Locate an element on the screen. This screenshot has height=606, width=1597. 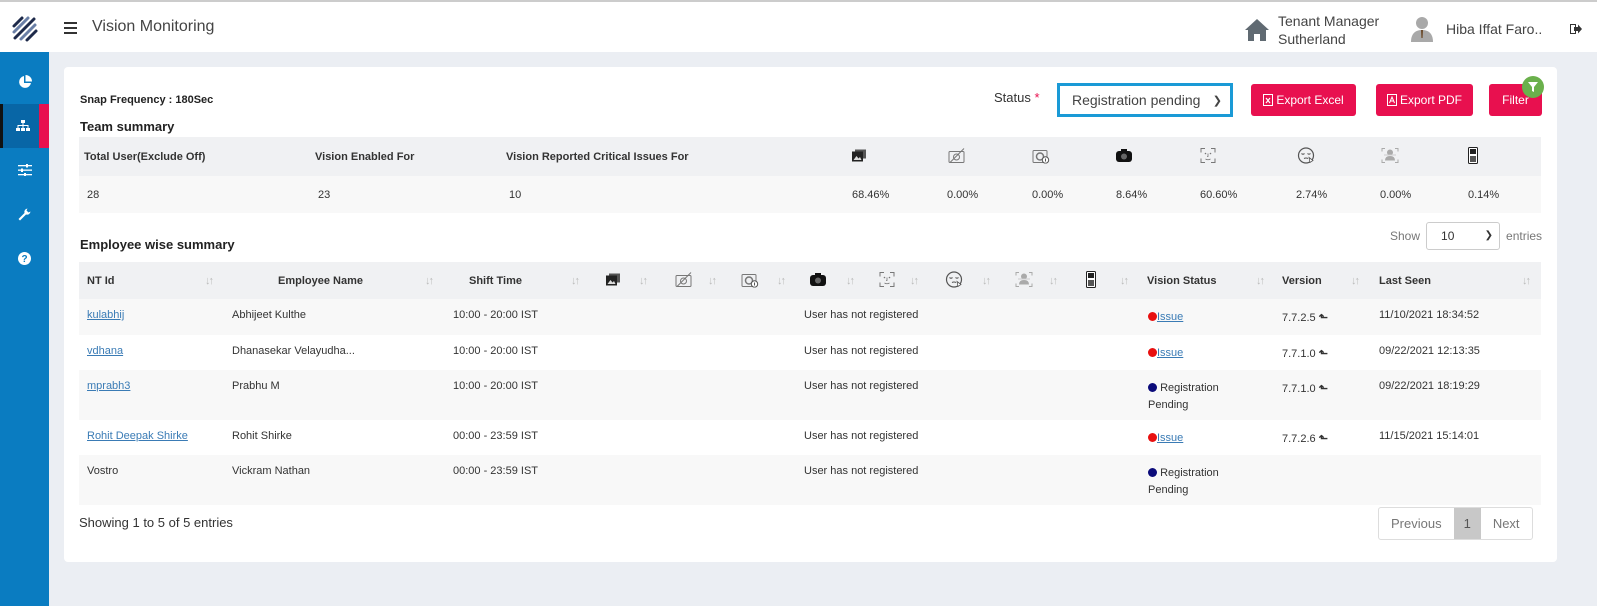
person-scan-icon is located at coordinates (1024, 280).